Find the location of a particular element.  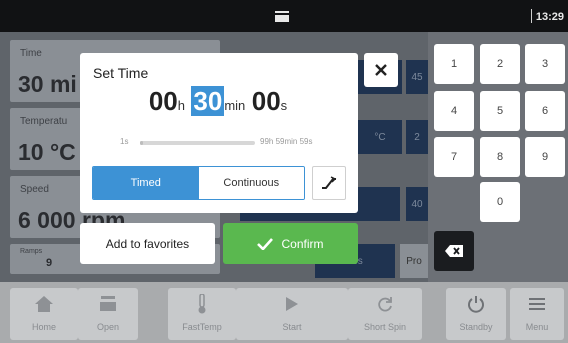

folder-icon is located at coordinates (282, 16).